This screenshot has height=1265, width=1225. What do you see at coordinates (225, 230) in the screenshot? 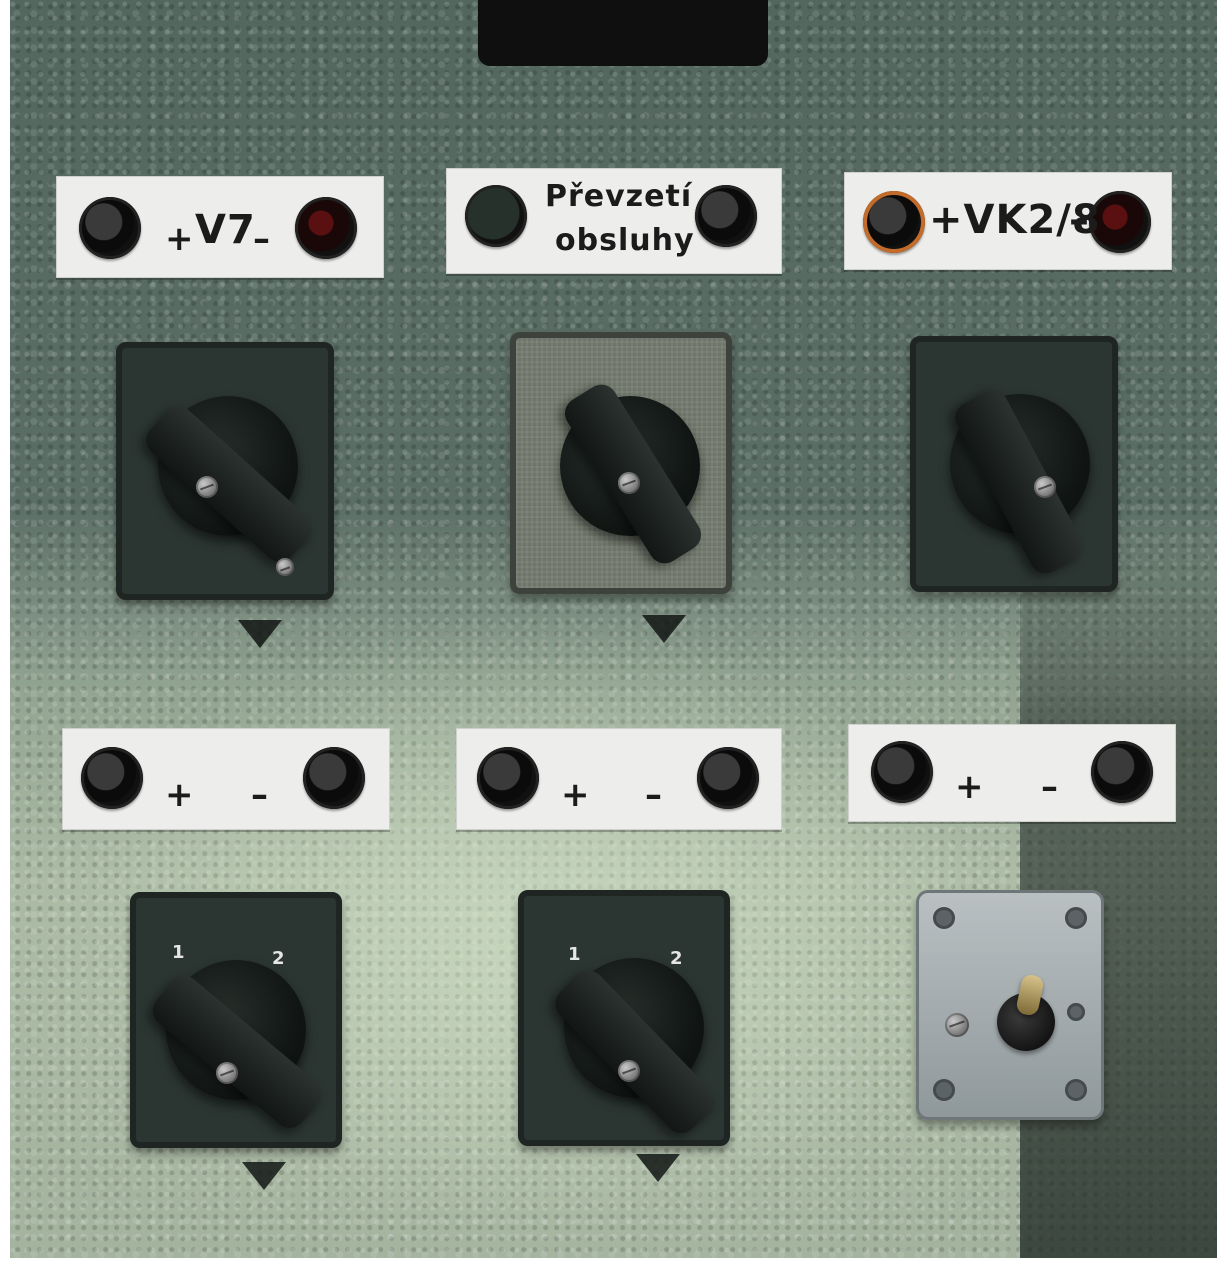
I see `label-v7: V7` at bounding box center [225, 230].